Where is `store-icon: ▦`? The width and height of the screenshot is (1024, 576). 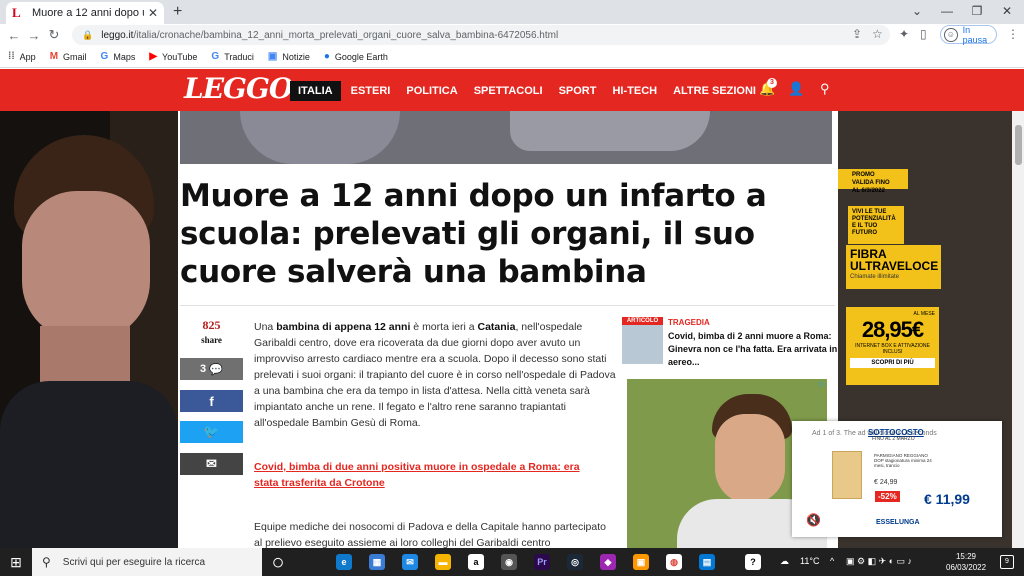 store-icon: ▦ is located at coordinates (377, 562).